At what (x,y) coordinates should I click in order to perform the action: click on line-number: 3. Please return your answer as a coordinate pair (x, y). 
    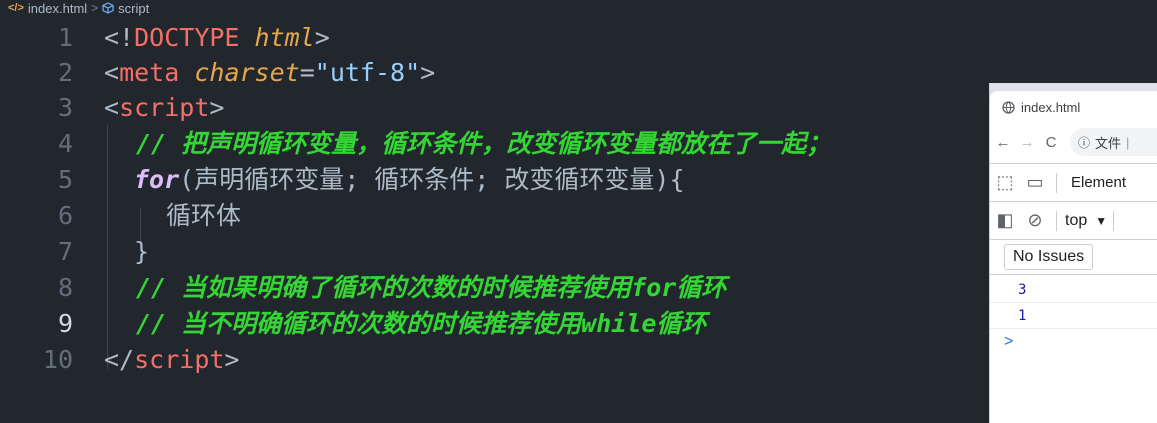
    Looking at the image, I should click on (65, 107).